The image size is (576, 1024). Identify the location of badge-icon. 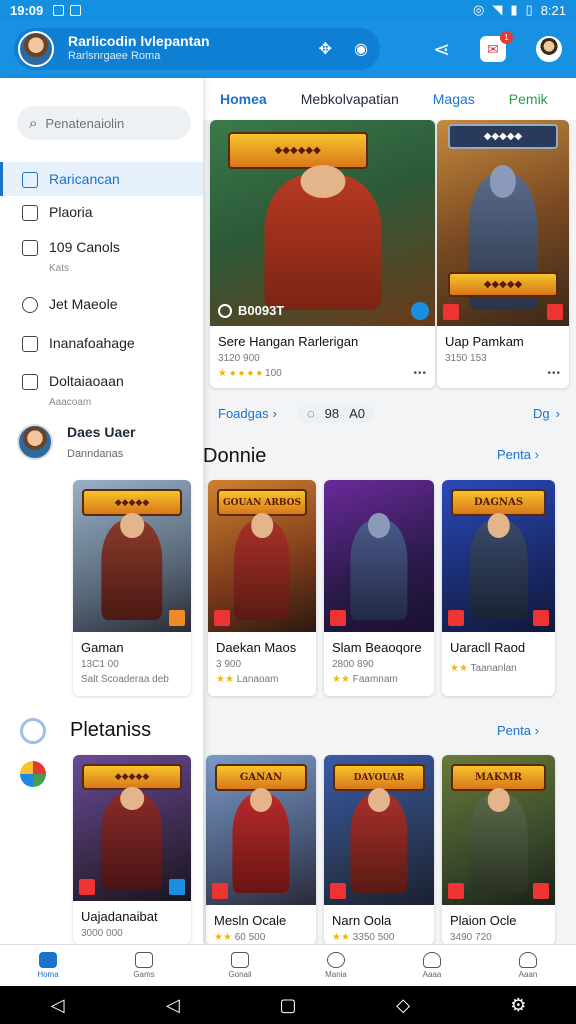
(336, 960).